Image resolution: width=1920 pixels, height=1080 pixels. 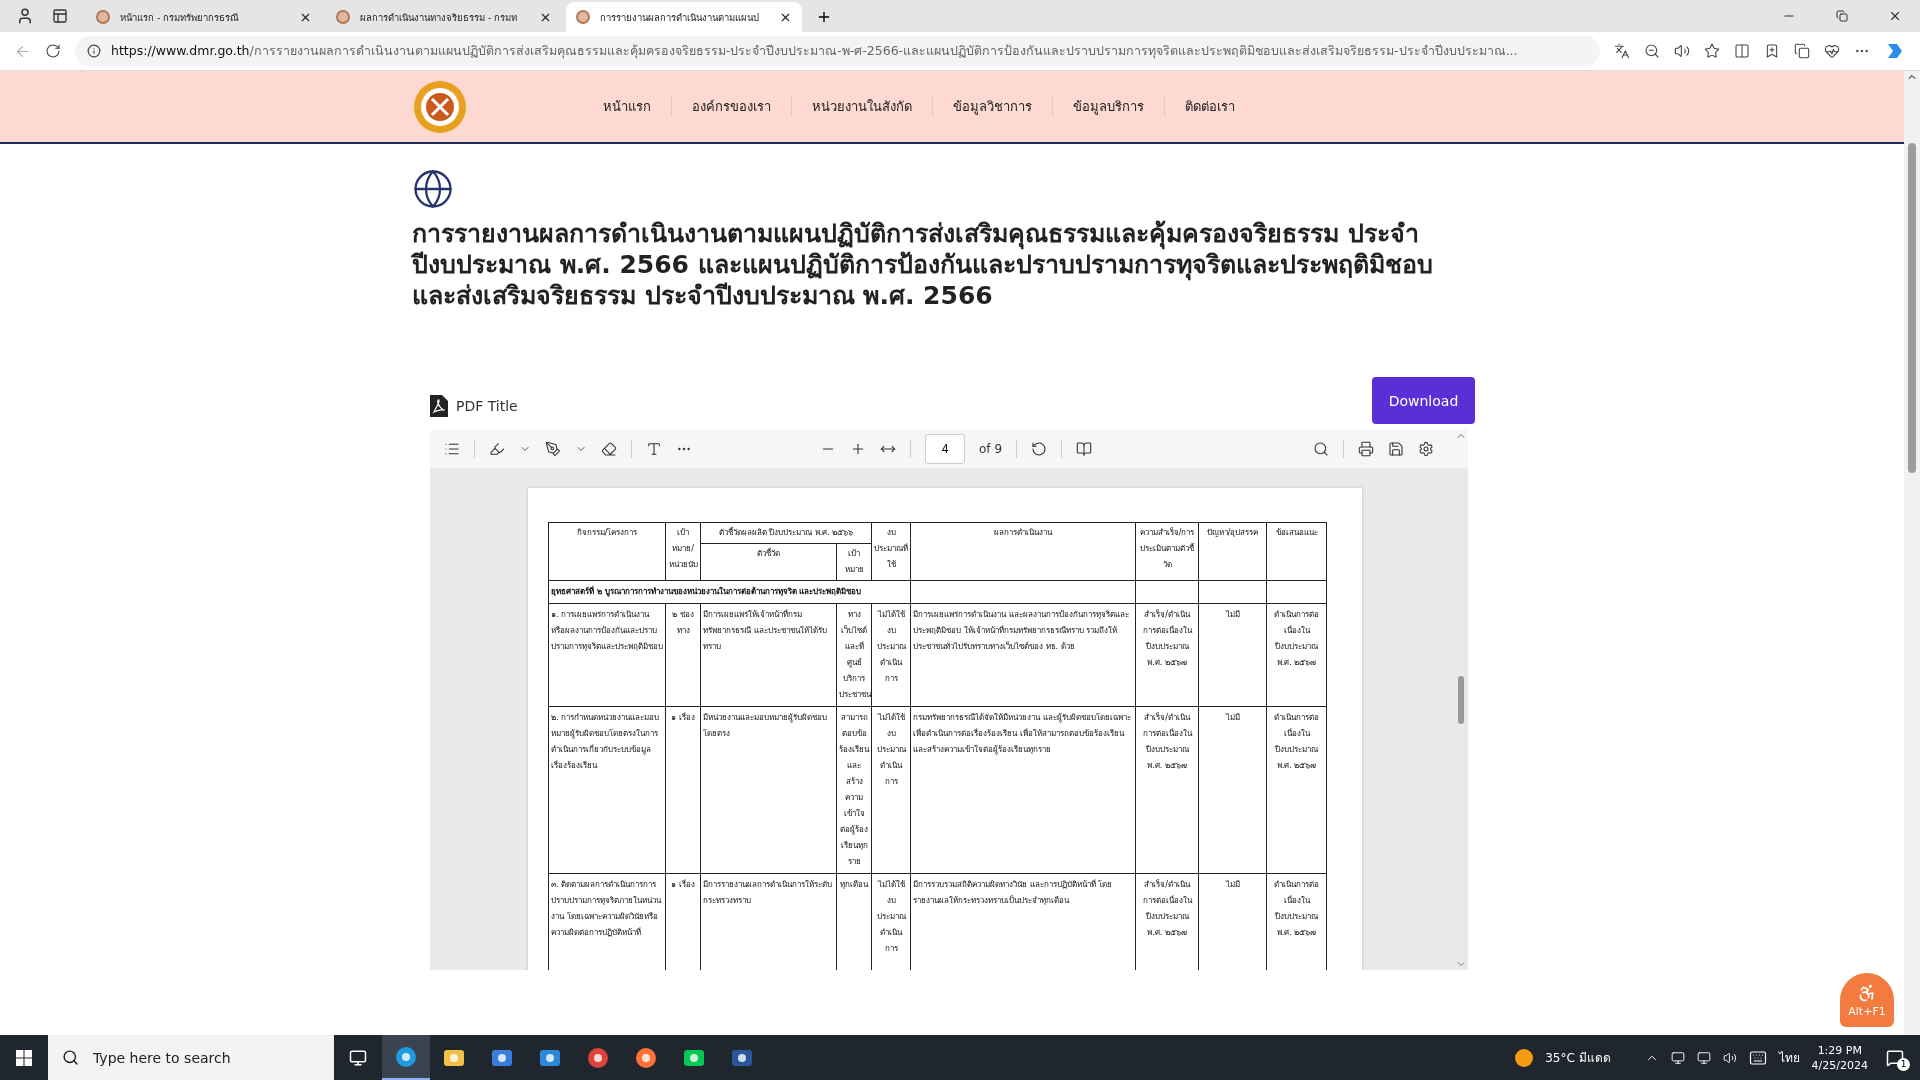 What do you see at coordinates (406, 1057) in the screenshot?
I see `taskbar-app` at bounding box center [406, 1057].